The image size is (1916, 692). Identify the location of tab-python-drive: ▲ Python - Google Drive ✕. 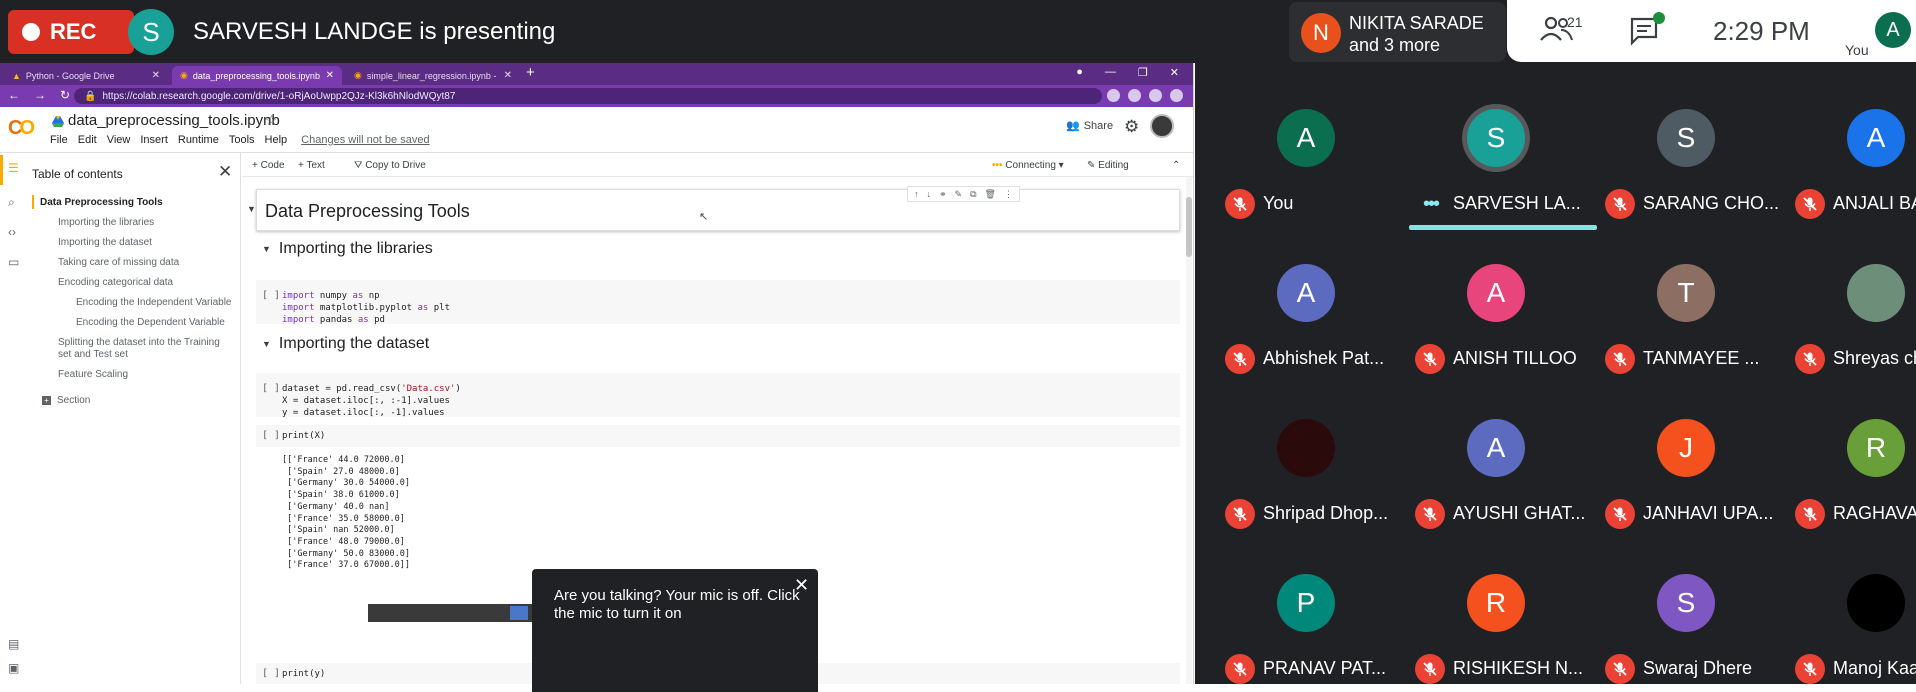
(86, 75).